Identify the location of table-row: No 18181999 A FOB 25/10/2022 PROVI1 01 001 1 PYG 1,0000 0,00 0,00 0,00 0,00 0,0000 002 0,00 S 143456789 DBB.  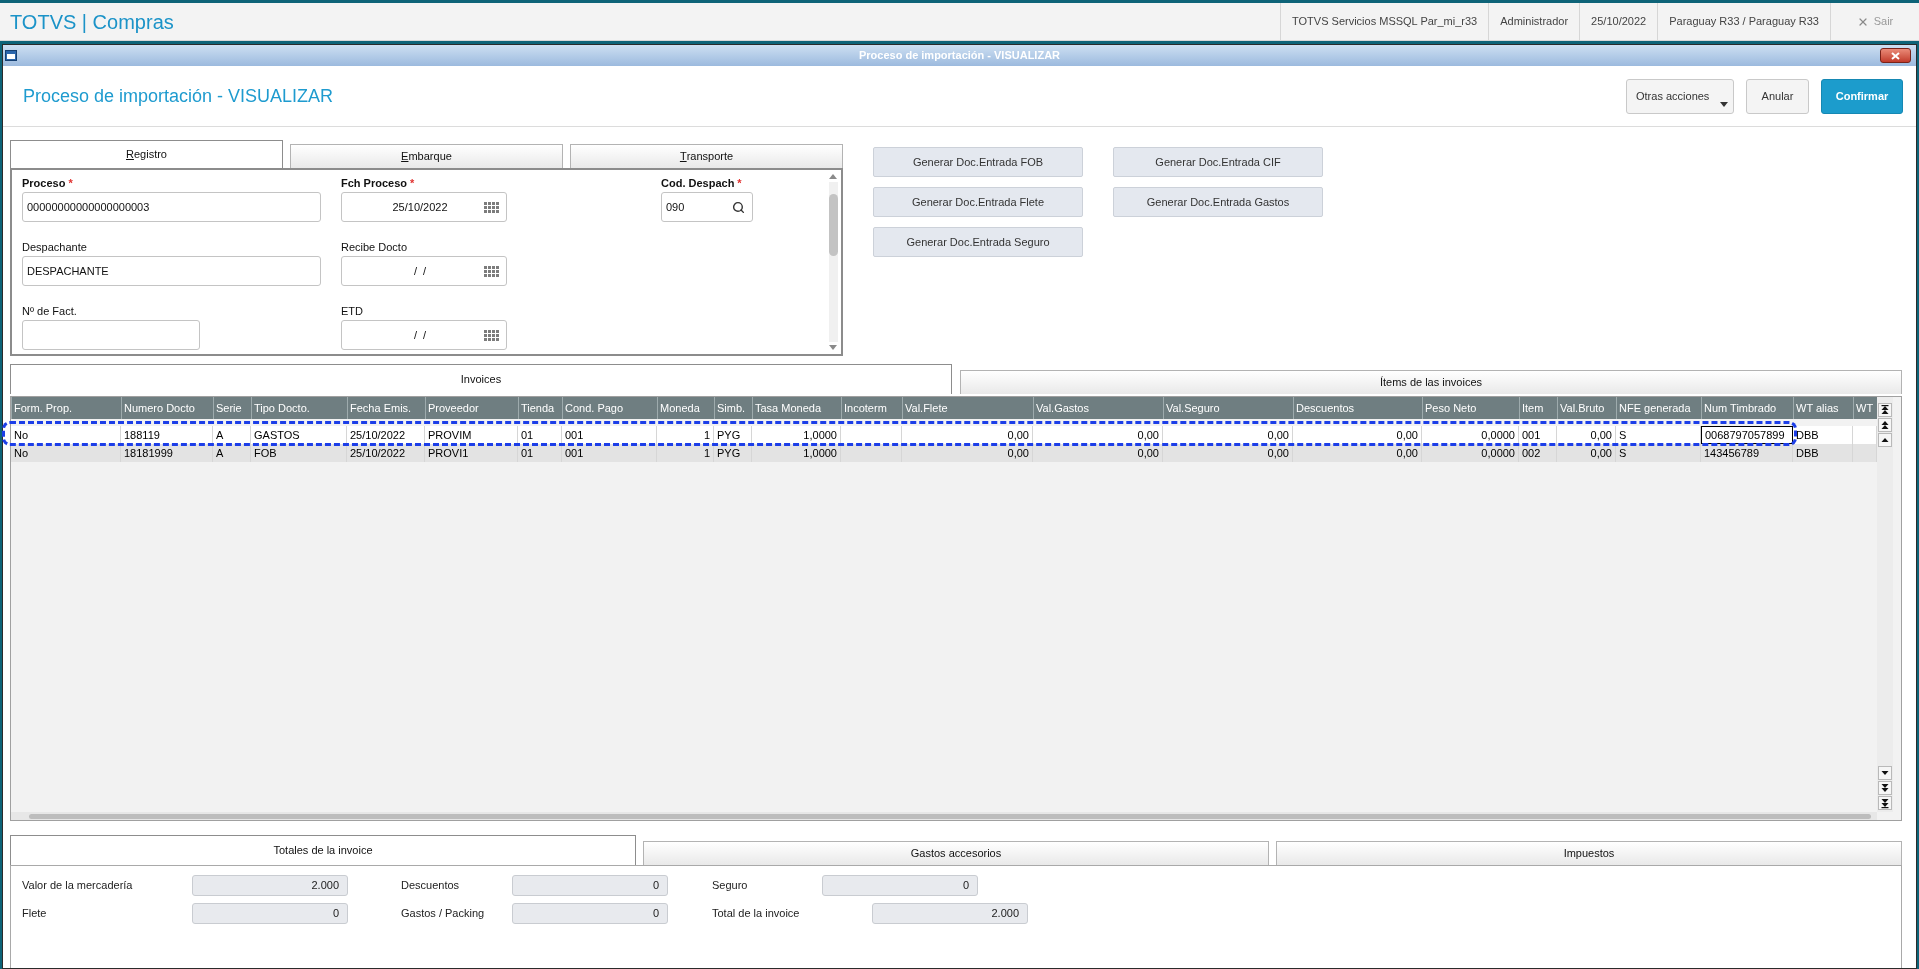
(944, 453).